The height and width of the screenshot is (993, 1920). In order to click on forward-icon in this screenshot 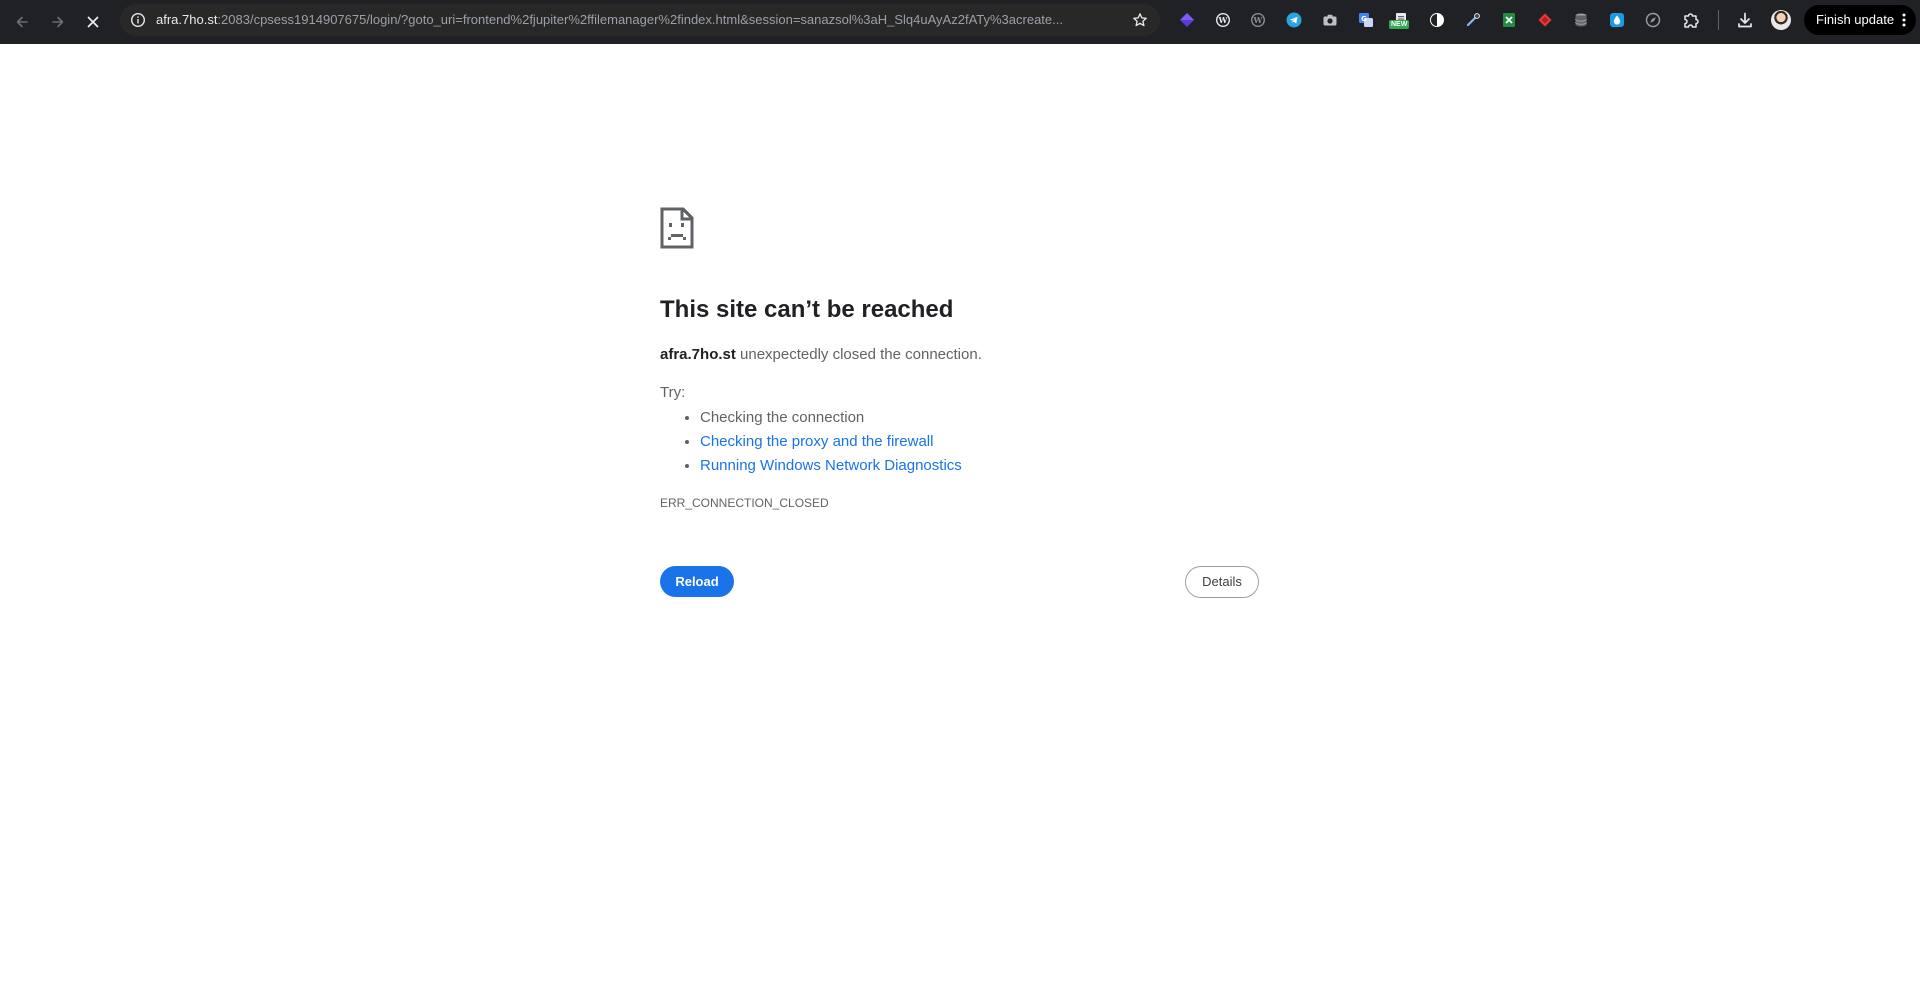, I will do `click(58, 22)`.